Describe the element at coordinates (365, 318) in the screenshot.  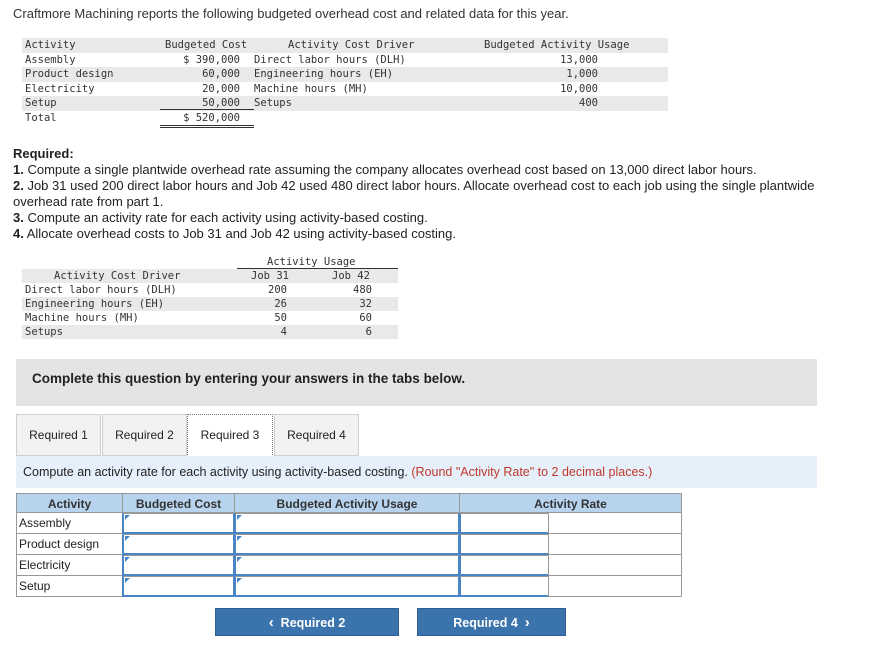
I see `row-job-42: 60` at that location.